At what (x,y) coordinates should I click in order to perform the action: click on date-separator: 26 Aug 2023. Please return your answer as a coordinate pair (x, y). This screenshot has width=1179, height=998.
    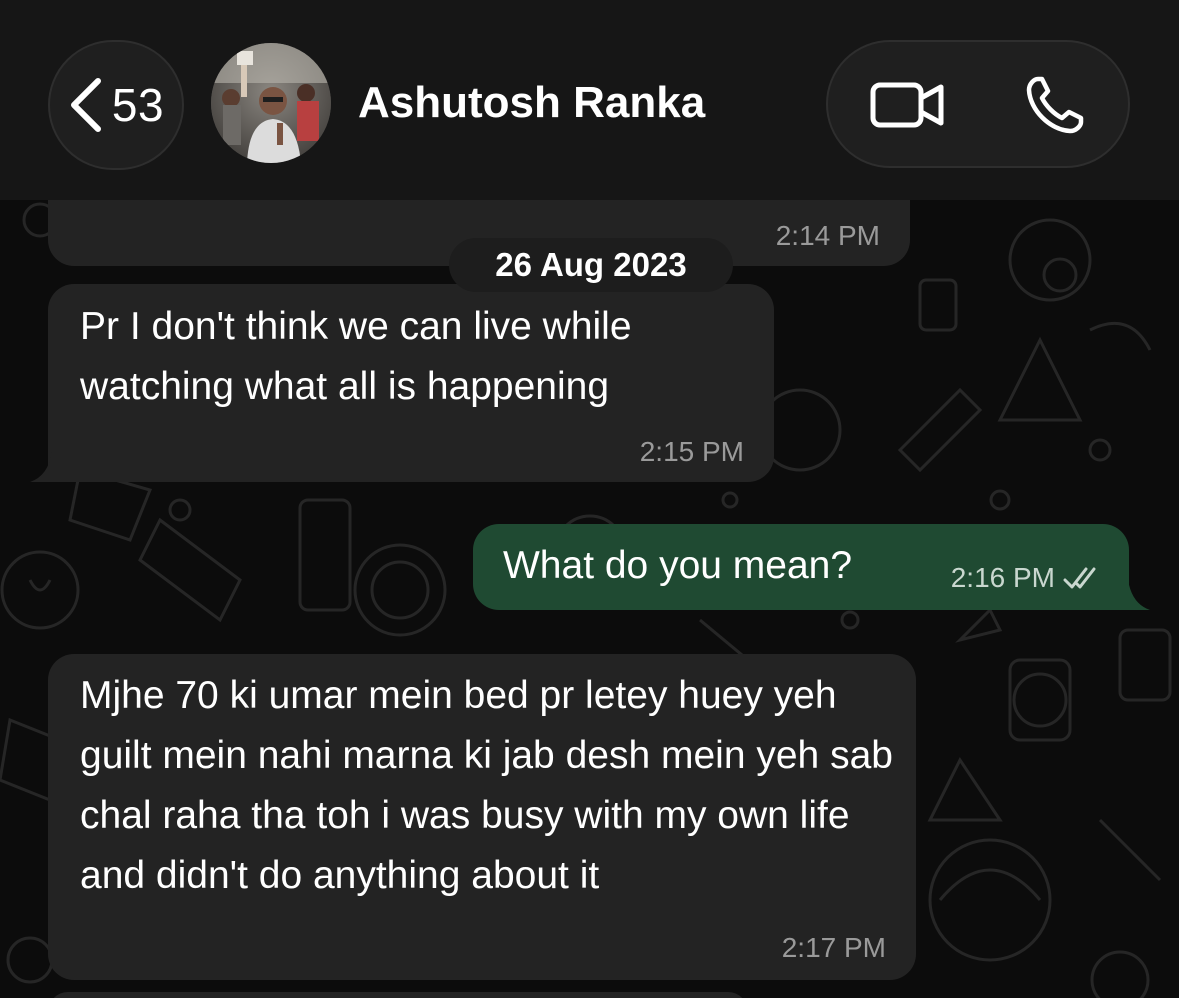
    Looking at the image, I should click on (591, 265).